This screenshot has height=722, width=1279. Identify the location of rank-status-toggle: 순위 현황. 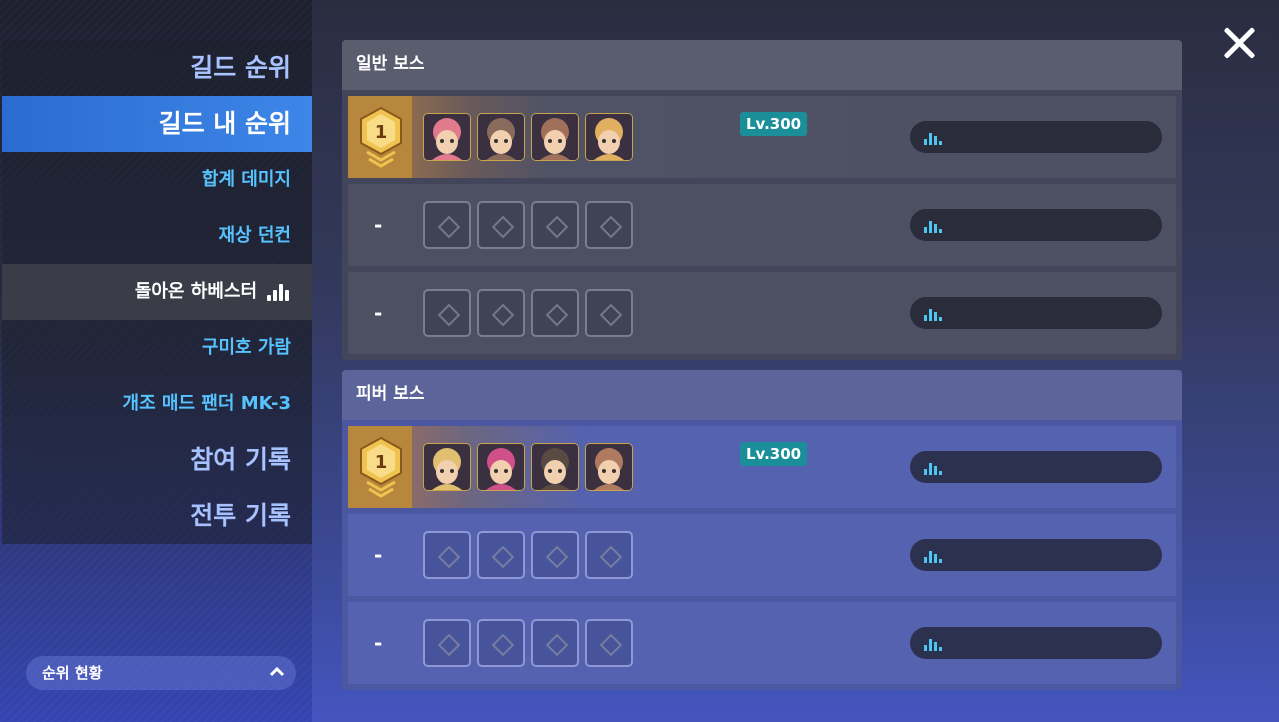
(161, 673).